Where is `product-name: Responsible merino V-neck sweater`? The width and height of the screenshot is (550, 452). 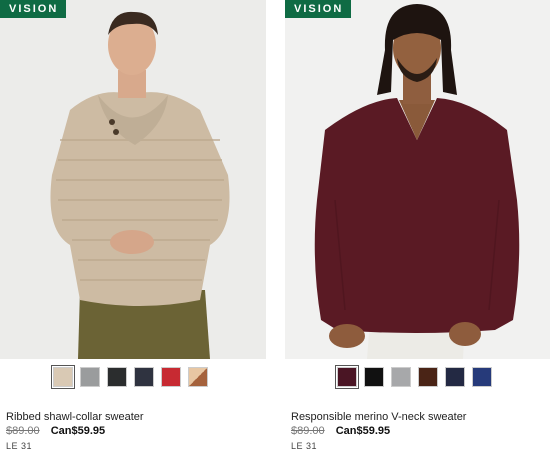
product-name: Responsible merino V-neck sweater is located at coordinates (378, 417).